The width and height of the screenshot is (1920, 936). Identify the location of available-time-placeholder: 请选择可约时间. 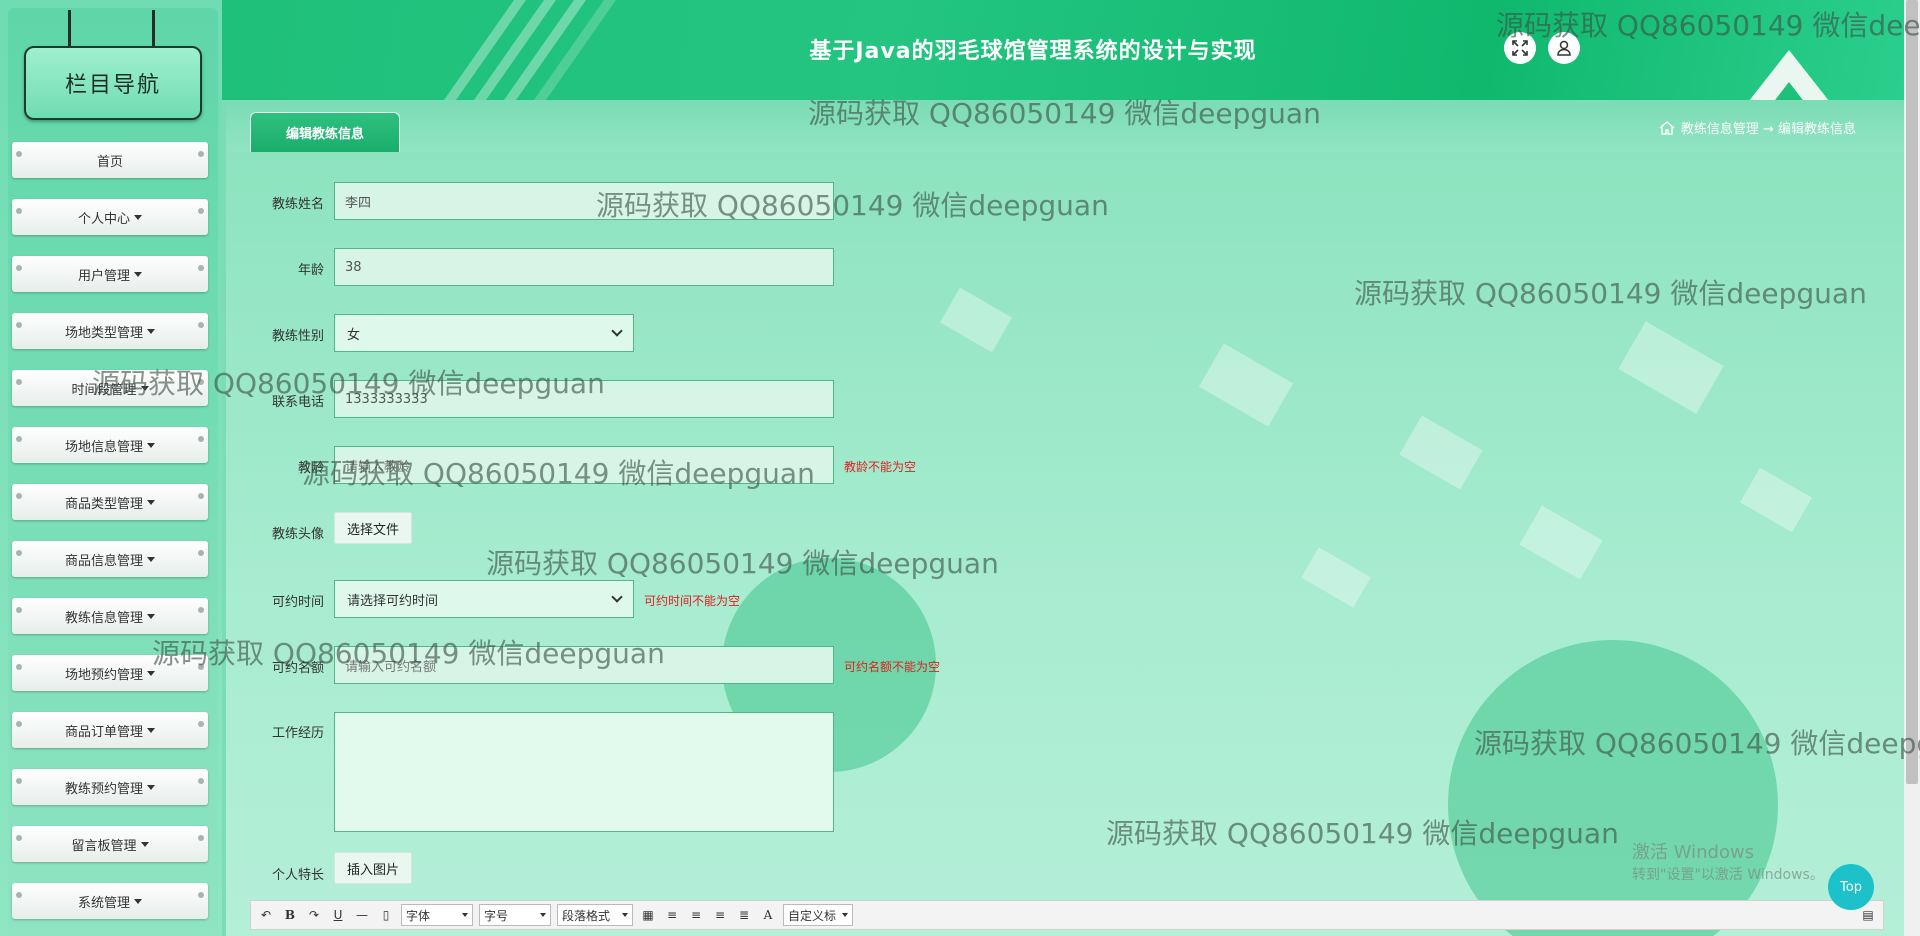
(393, 601).